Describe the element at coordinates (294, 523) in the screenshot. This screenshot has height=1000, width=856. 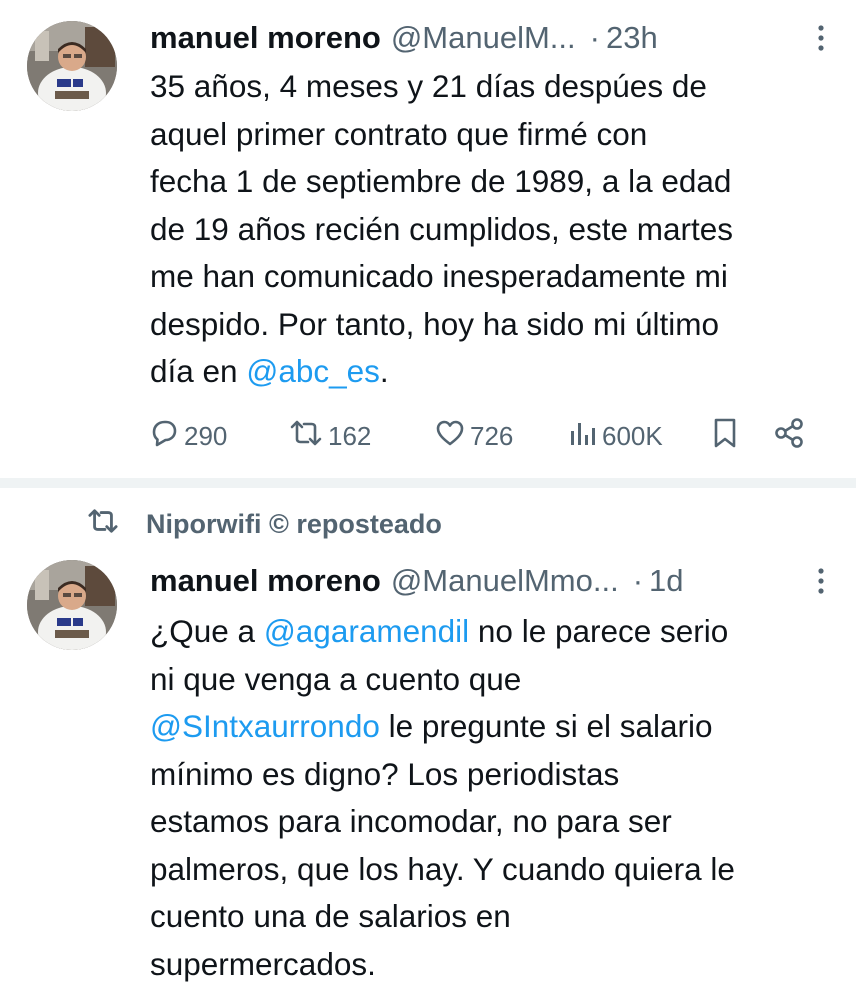
I see `repost-by-label: Niporwifi © reposteado` at that location.